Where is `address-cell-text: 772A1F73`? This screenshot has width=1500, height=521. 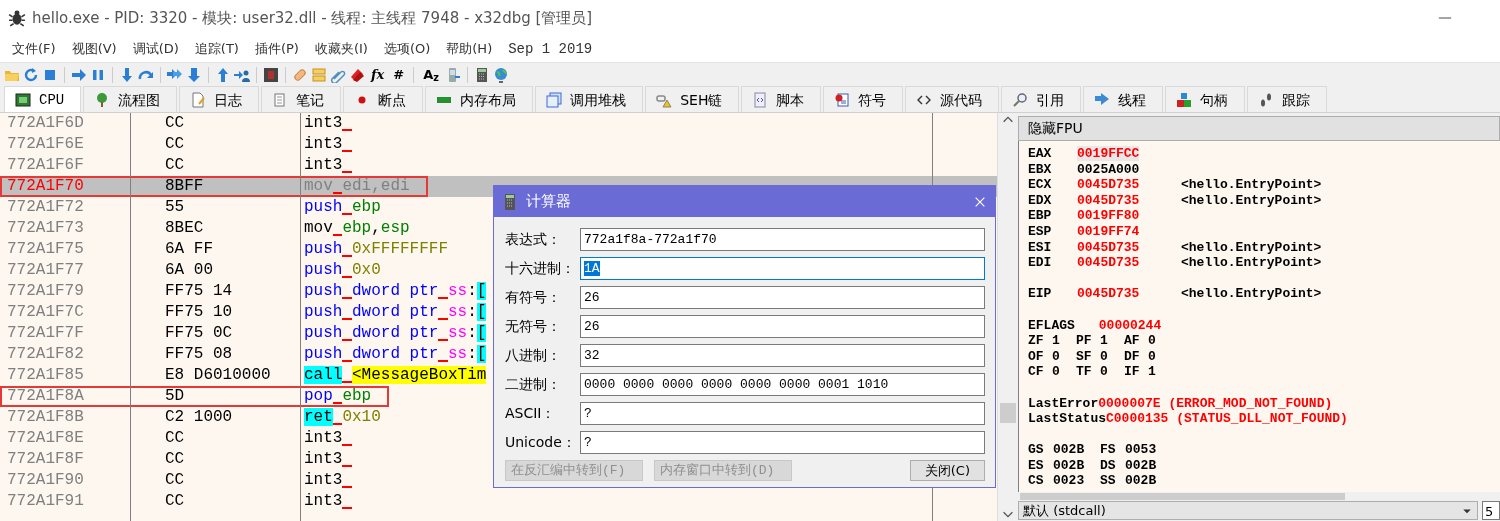
address-cell-text: 772A1F73 is located at coordinates (45, 228).